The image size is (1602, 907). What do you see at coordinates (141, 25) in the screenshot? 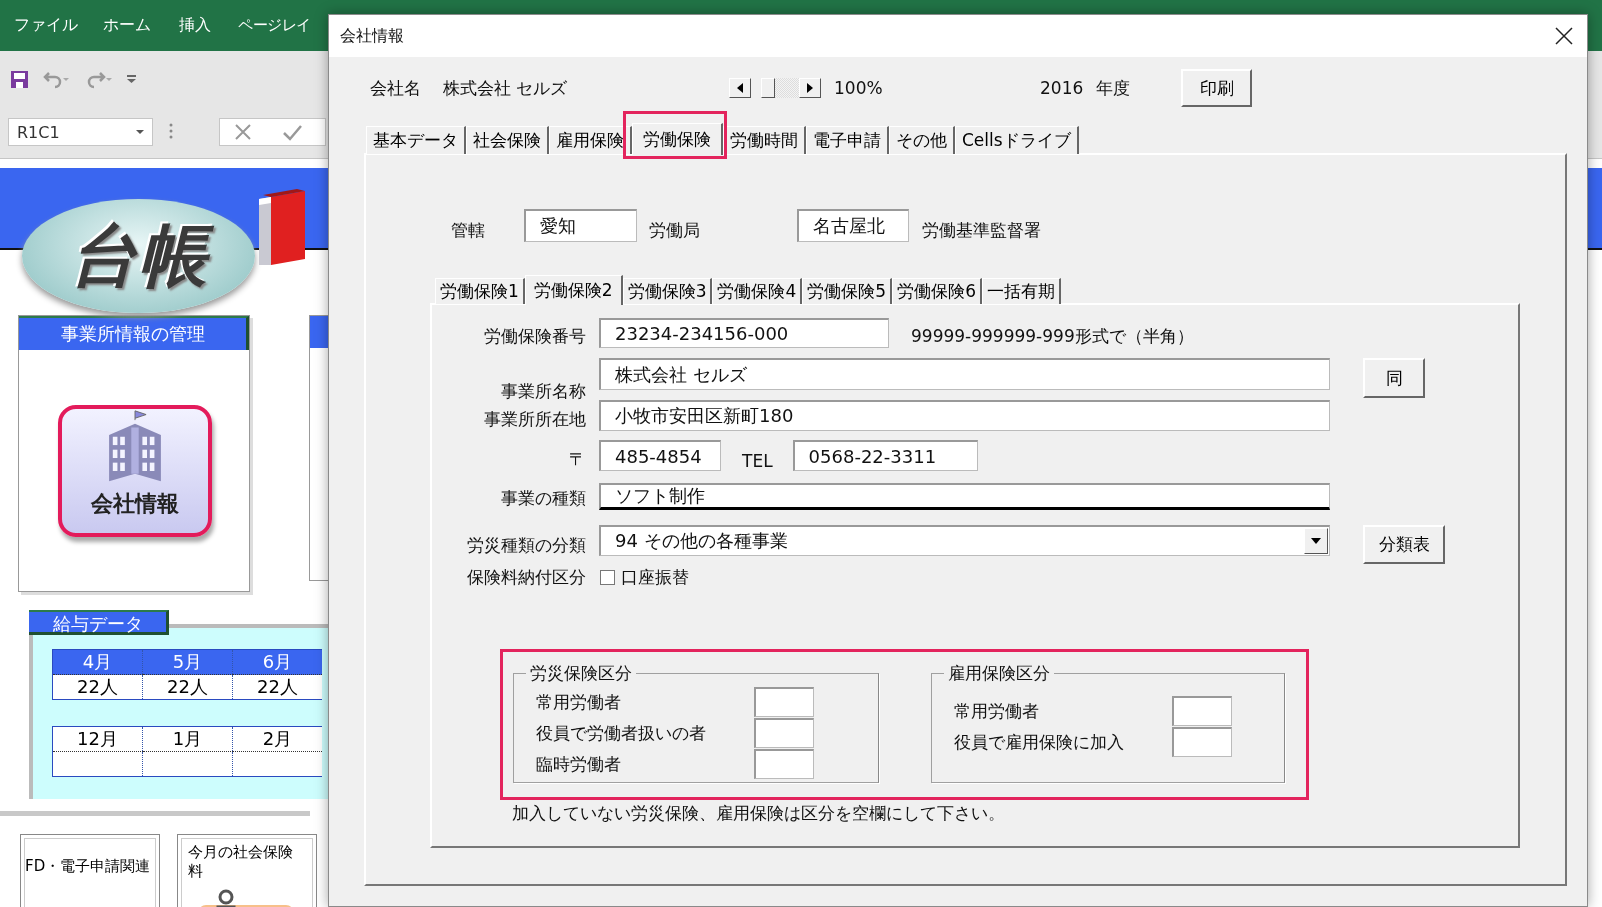
I see `menu-tab: ホーム` at bounding box center [141, 25].